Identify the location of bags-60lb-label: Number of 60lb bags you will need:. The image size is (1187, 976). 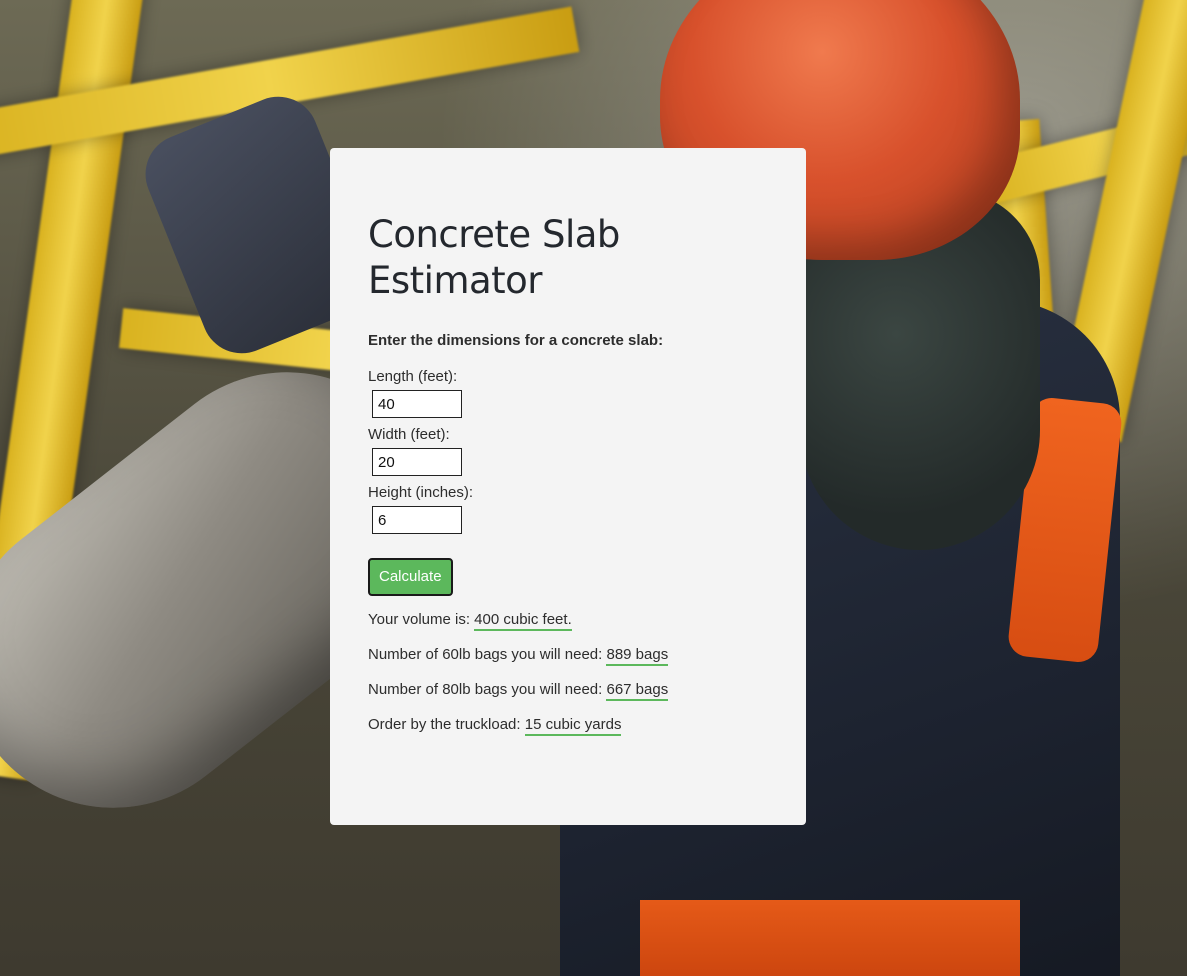
(485, 654).